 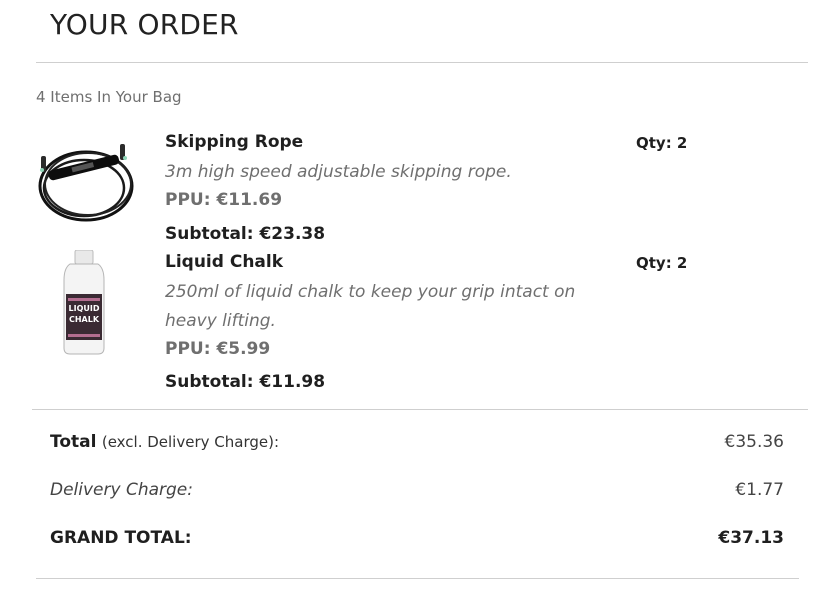 What do you see at coordinates (86, 182) in the screenshot?
I see `skipping-rope-icon` at bounding box center [86, 182].